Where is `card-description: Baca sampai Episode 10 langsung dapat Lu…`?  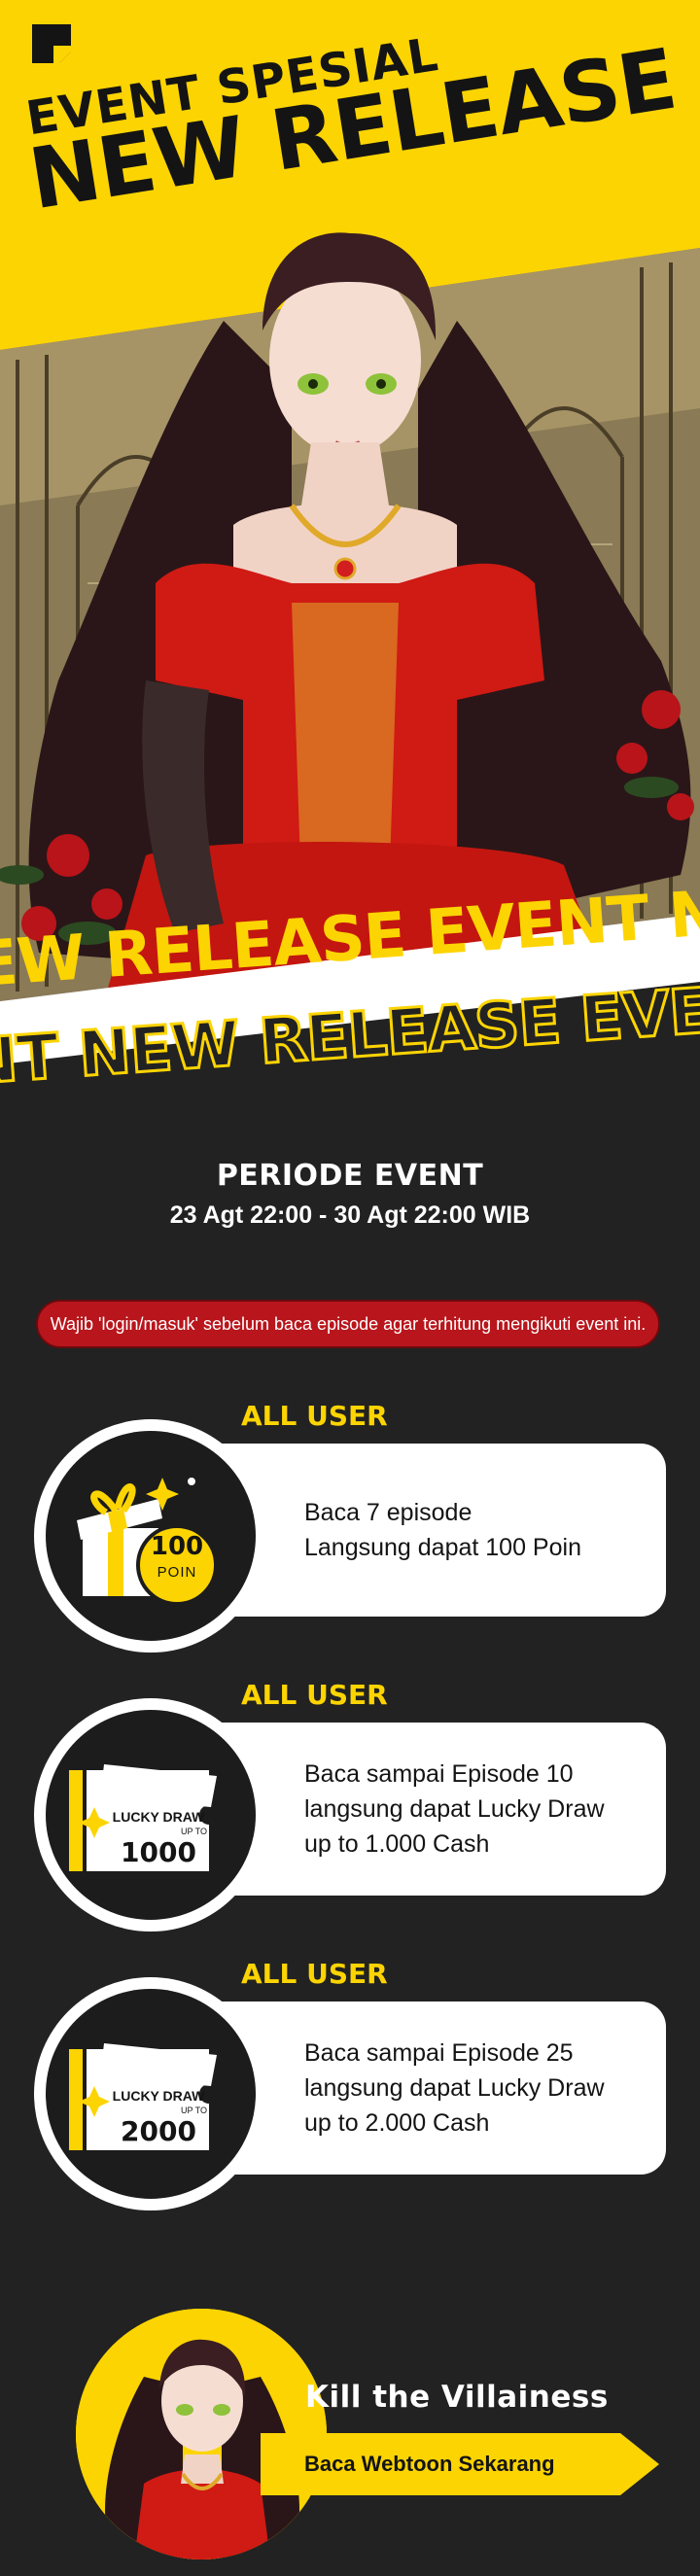 card-description: Baca sampai Episode 10 langsung dapat Lu… is located at coordinates (479, 1809).